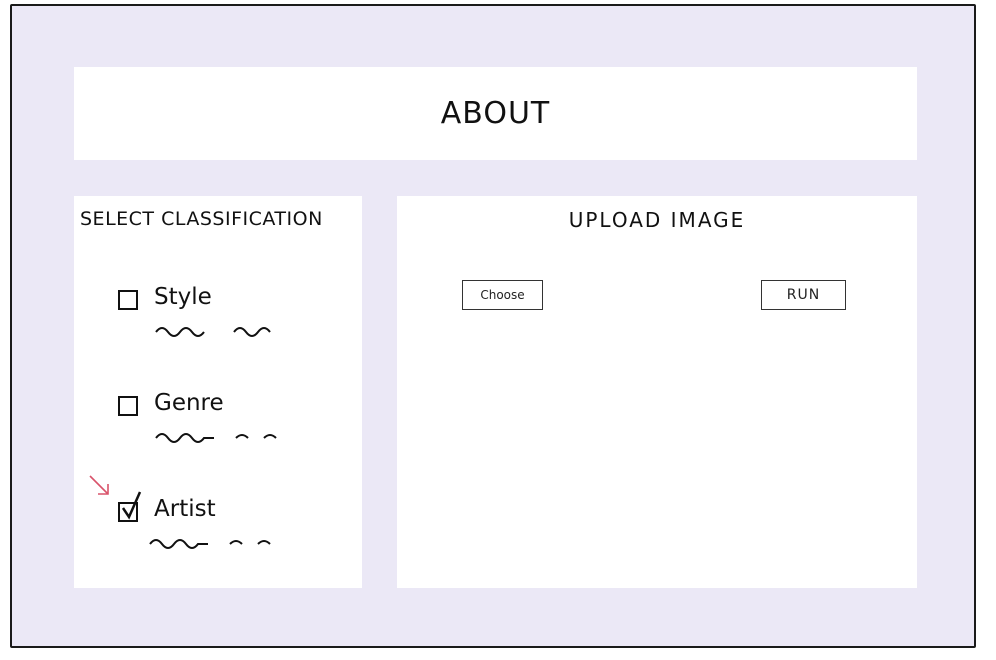 The height and width of the screenshot is (660, 996). I want to click on artist-label: Artist, so click(185, 509).